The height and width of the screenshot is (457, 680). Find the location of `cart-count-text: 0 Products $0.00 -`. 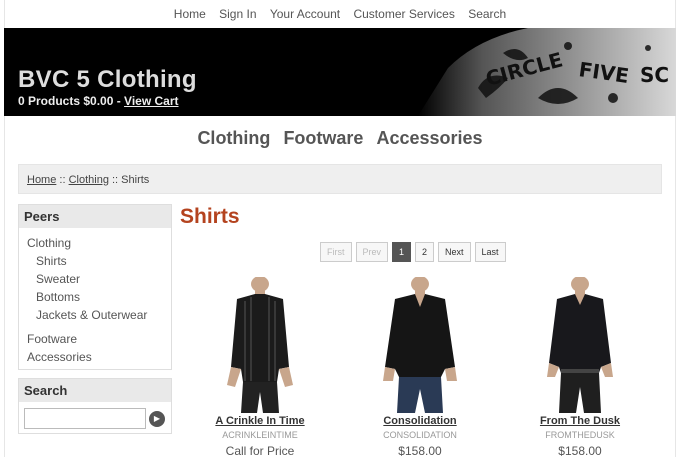

cart-count-text: 0 Products $0.00 - is located at coordinates (71, 101).